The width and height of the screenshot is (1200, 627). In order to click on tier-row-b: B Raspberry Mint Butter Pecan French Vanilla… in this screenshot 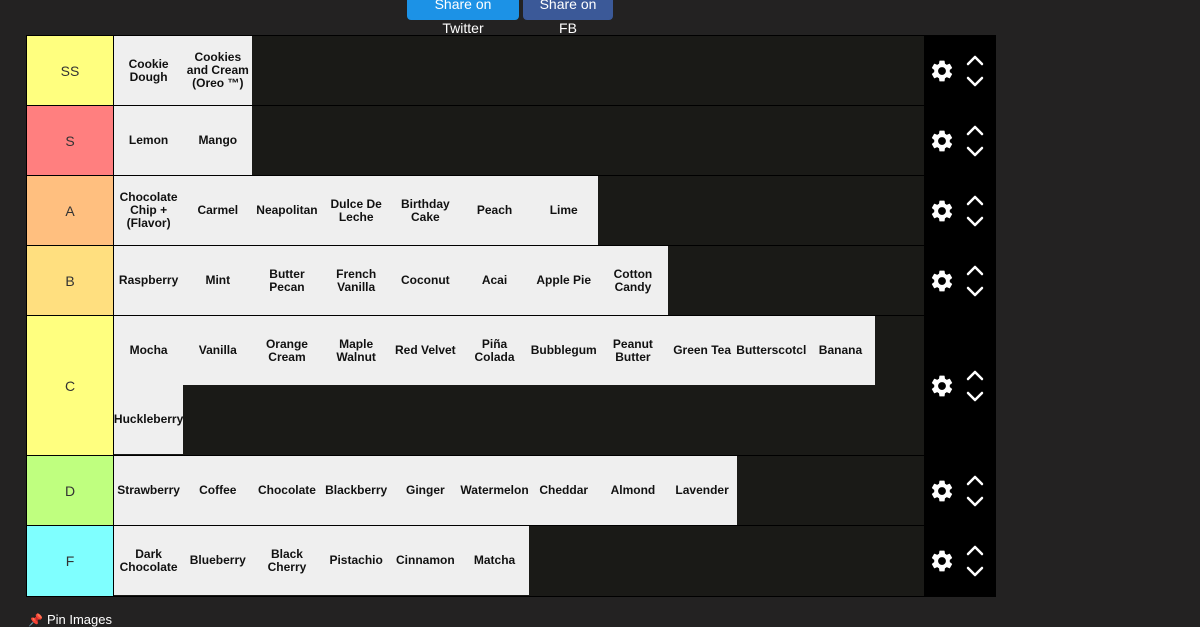, I will do `click(511, 281)`.